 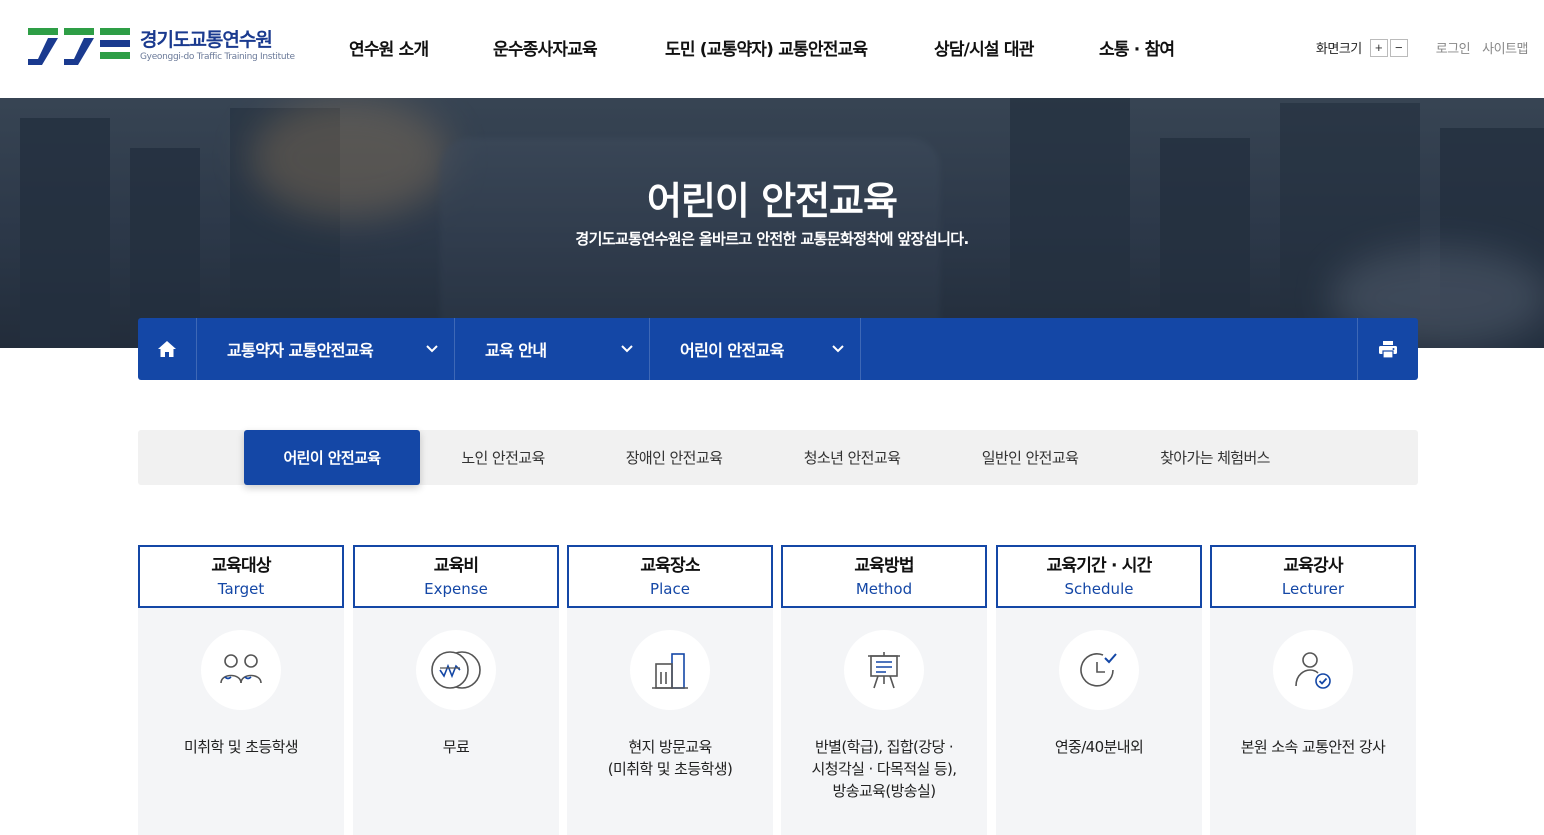 I want to click on card-title: 교육장소, so click(x=670, y=566).